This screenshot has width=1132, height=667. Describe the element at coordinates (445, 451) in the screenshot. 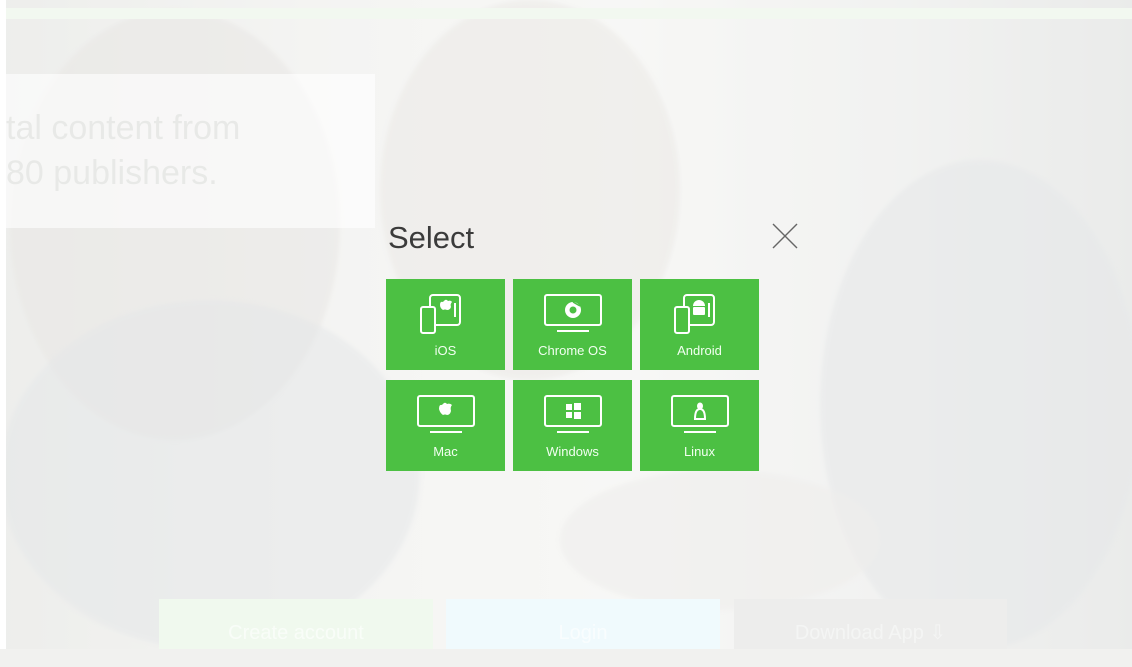

I see `platform-label-mac: Mac` at that location.